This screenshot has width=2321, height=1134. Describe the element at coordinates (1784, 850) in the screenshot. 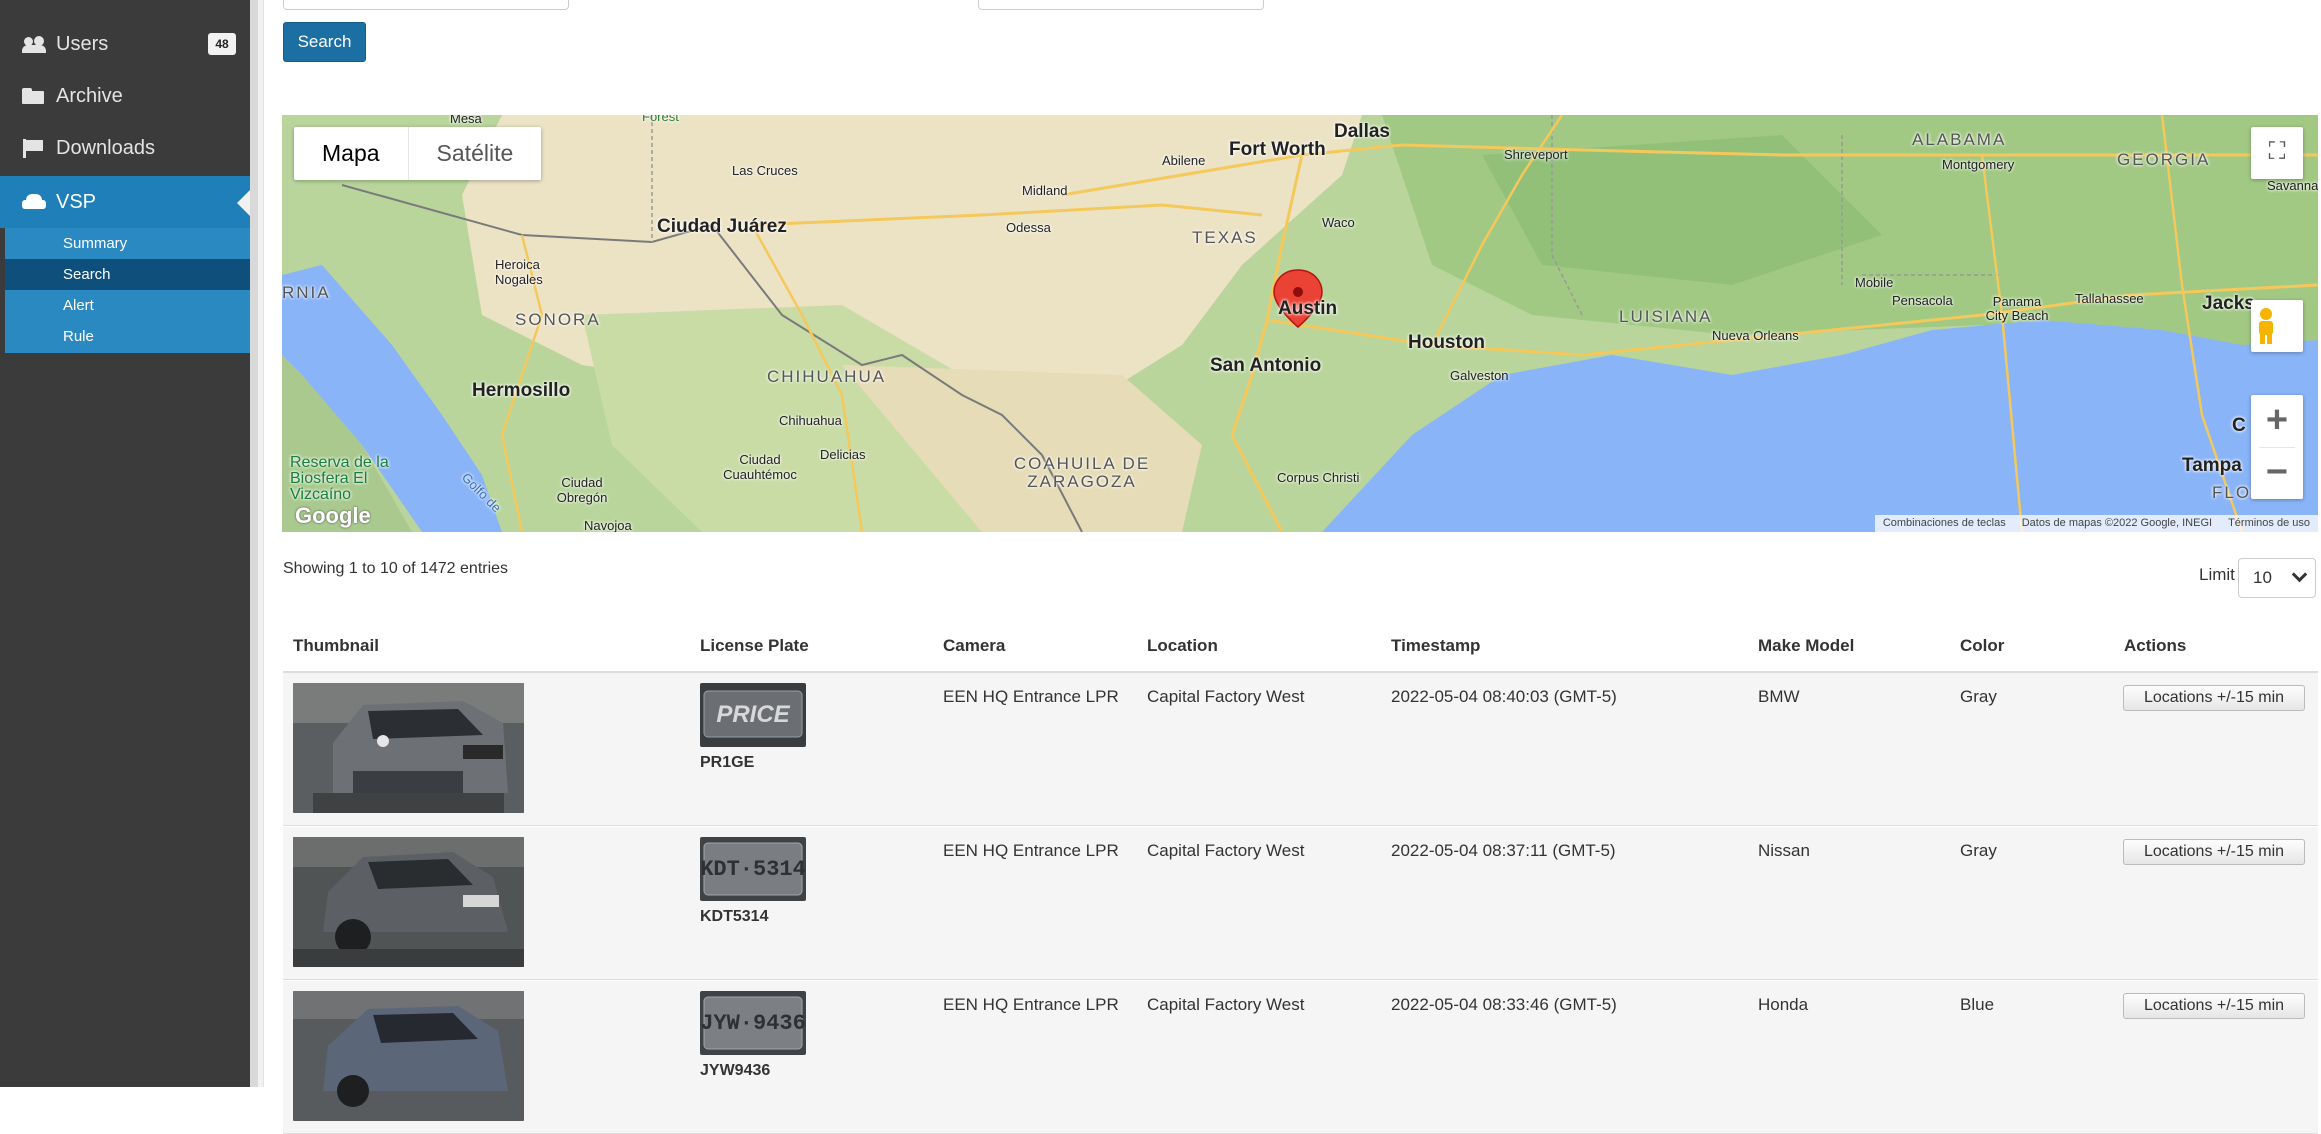

I see `make-model-cell: Nissan` at that location.